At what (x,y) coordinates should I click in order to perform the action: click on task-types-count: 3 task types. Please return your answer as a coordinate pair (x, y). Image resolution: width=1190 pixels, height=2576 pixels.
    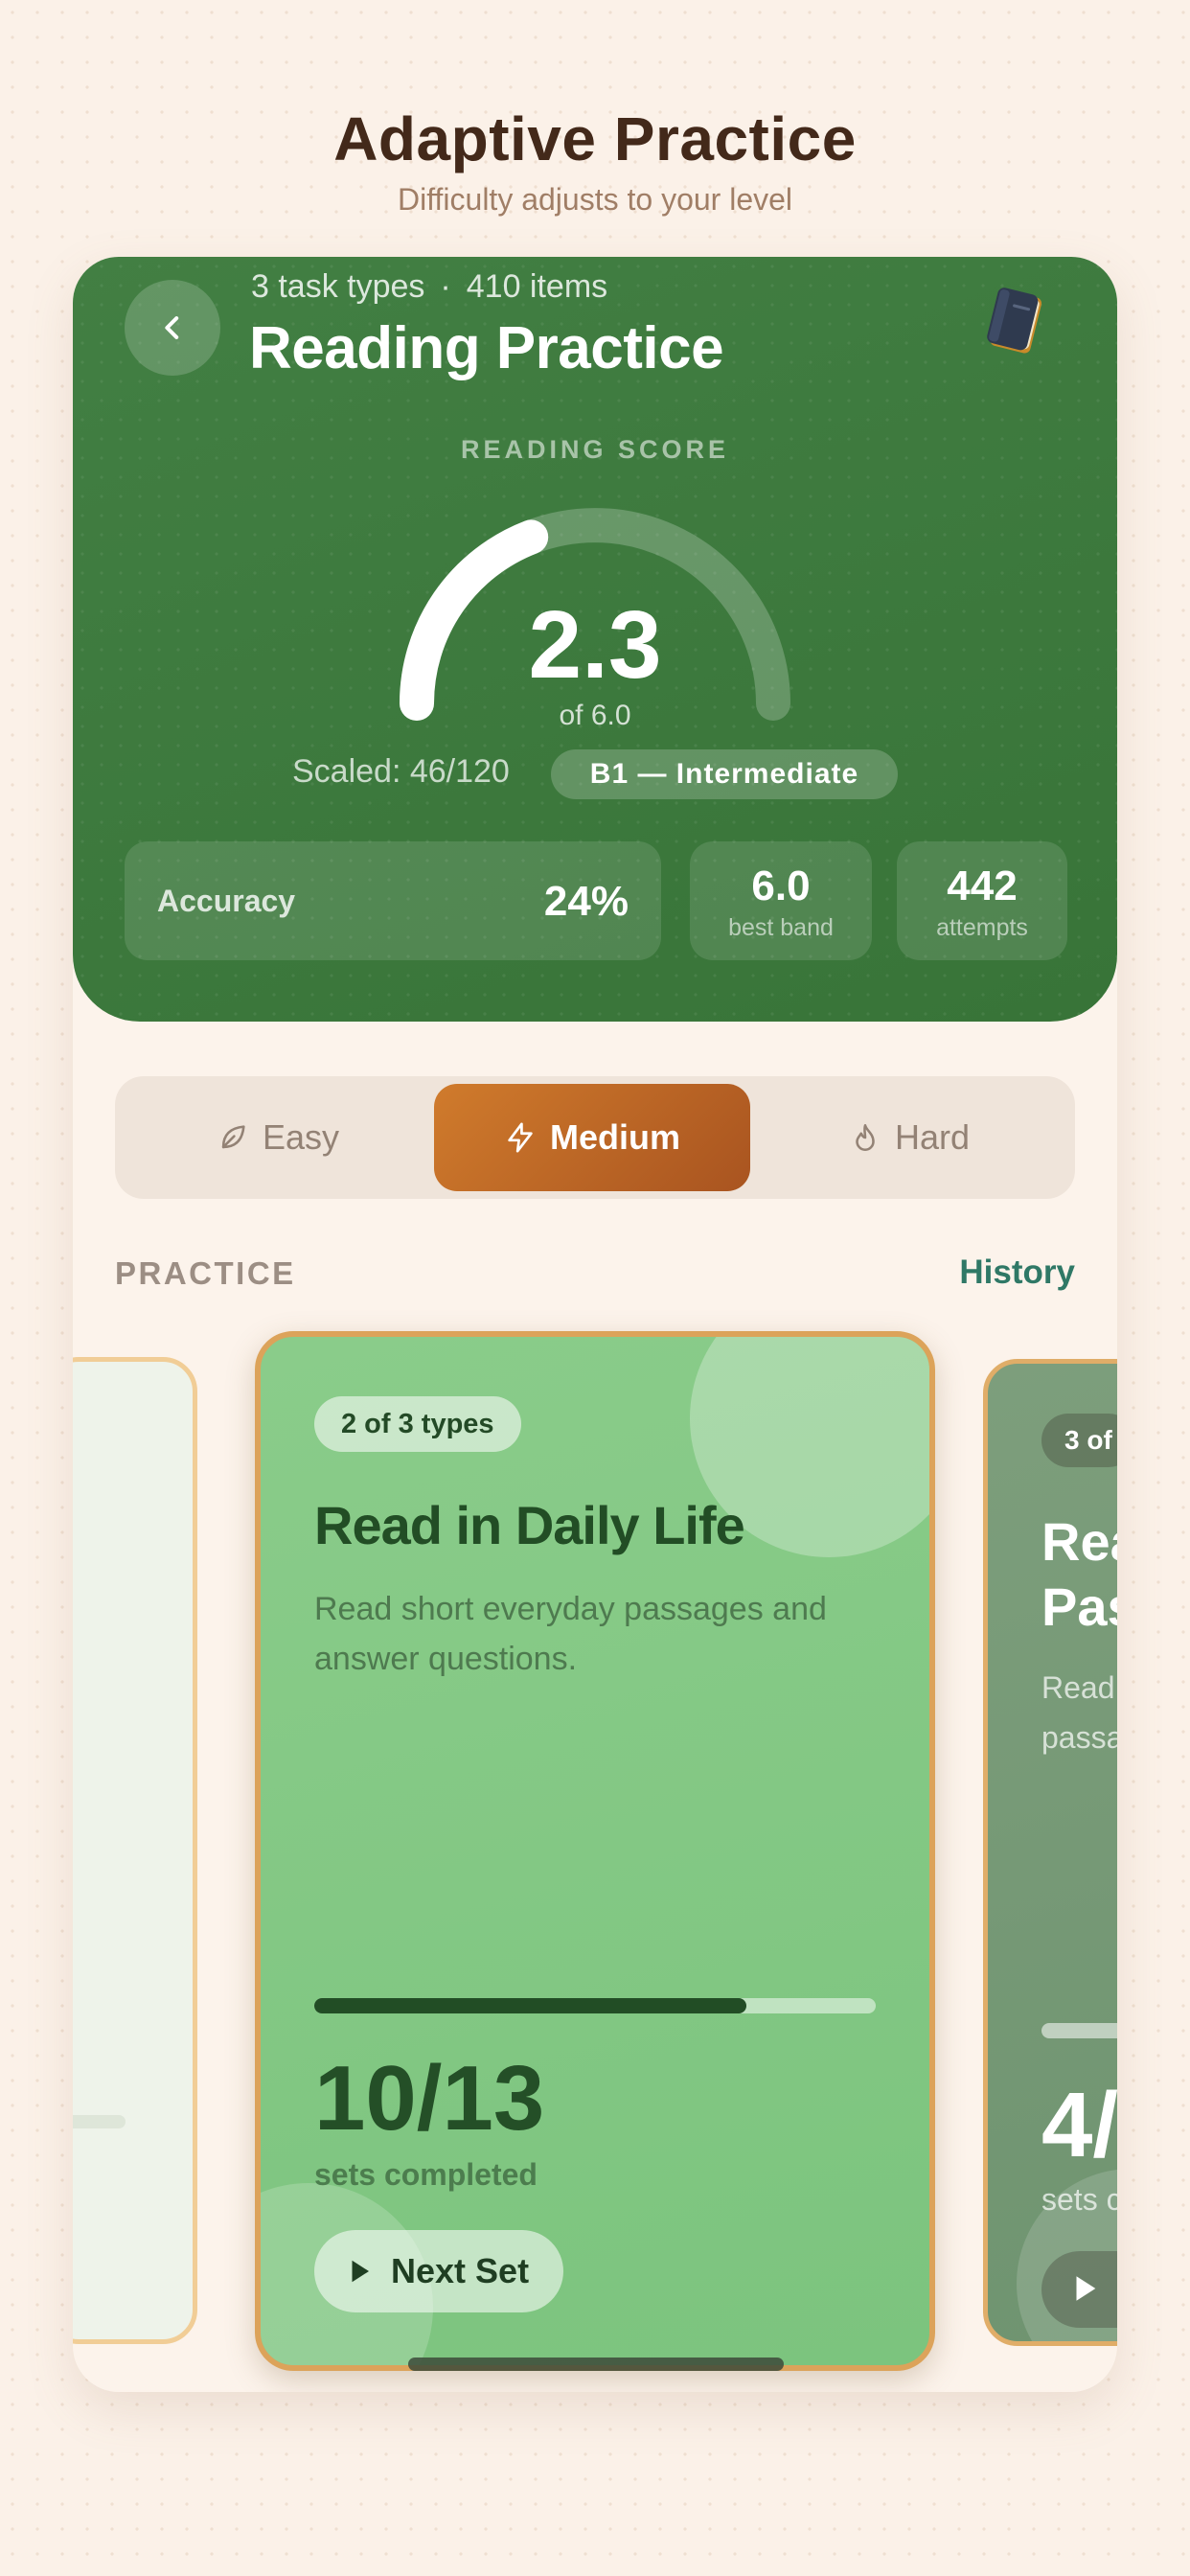
    Looking at the image, I should click on (338, 286).